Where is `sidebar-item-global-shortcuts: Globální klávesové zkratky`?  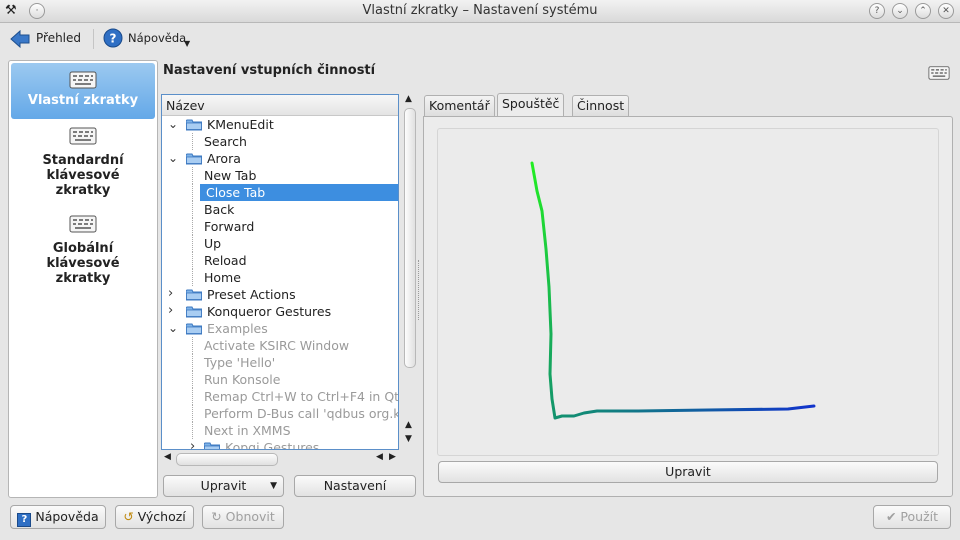 sidebar-item-global-shortcuts: Globální klávesové zkratky is located at coordinates (83, 254).